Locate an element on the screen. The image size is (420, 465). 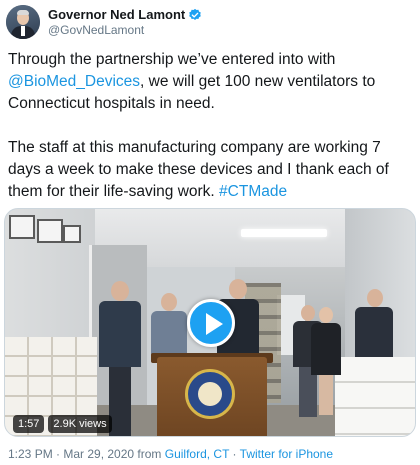
author-names: Governor Ned Lamont @GovNedLamont is located at coordinates (125, 22).